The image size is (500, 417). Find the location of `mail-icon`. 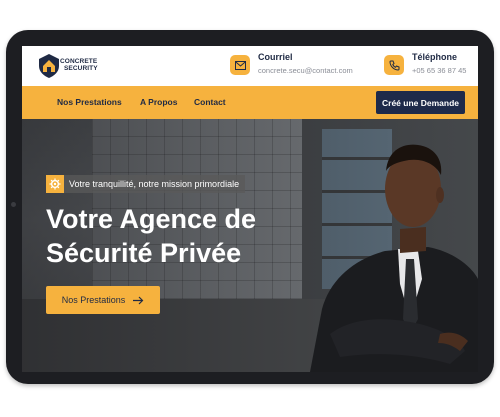

mail-icon is located at coordinates (240, 65).